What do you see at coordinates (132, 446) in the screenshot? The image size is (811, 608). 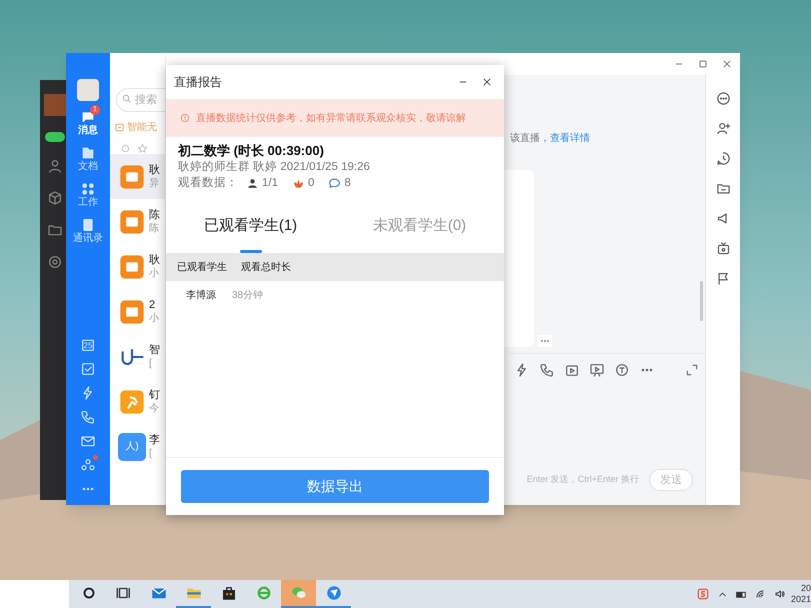 I see `avatar: 人)` at bounding box center [132, 446].